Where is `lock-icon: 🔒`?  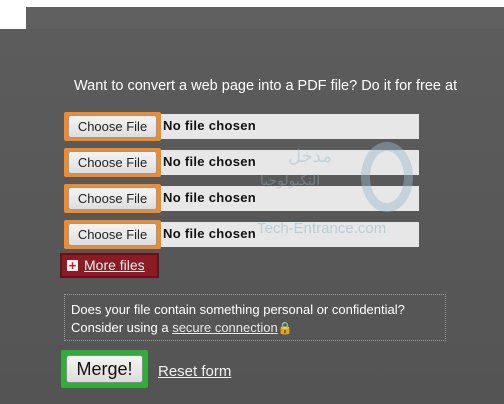 lock-icon: 🔒 is located at coordinates (285, 328).